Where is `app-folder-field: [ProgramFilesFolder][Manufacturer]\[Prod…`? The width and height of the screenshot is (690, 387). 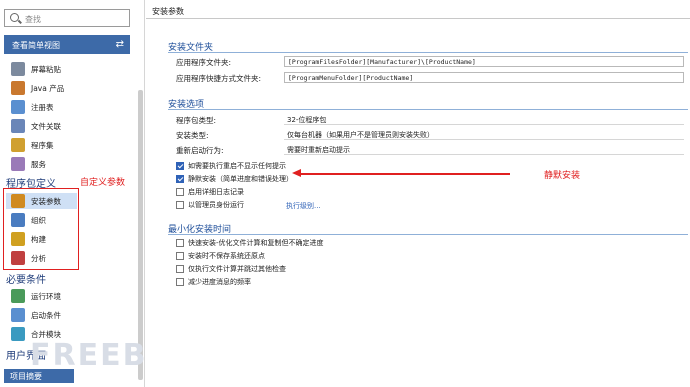 app-folder-field: [ProgramFilesFolder][Manufacturer]\[Prod… is located at coordinates (484, 61).